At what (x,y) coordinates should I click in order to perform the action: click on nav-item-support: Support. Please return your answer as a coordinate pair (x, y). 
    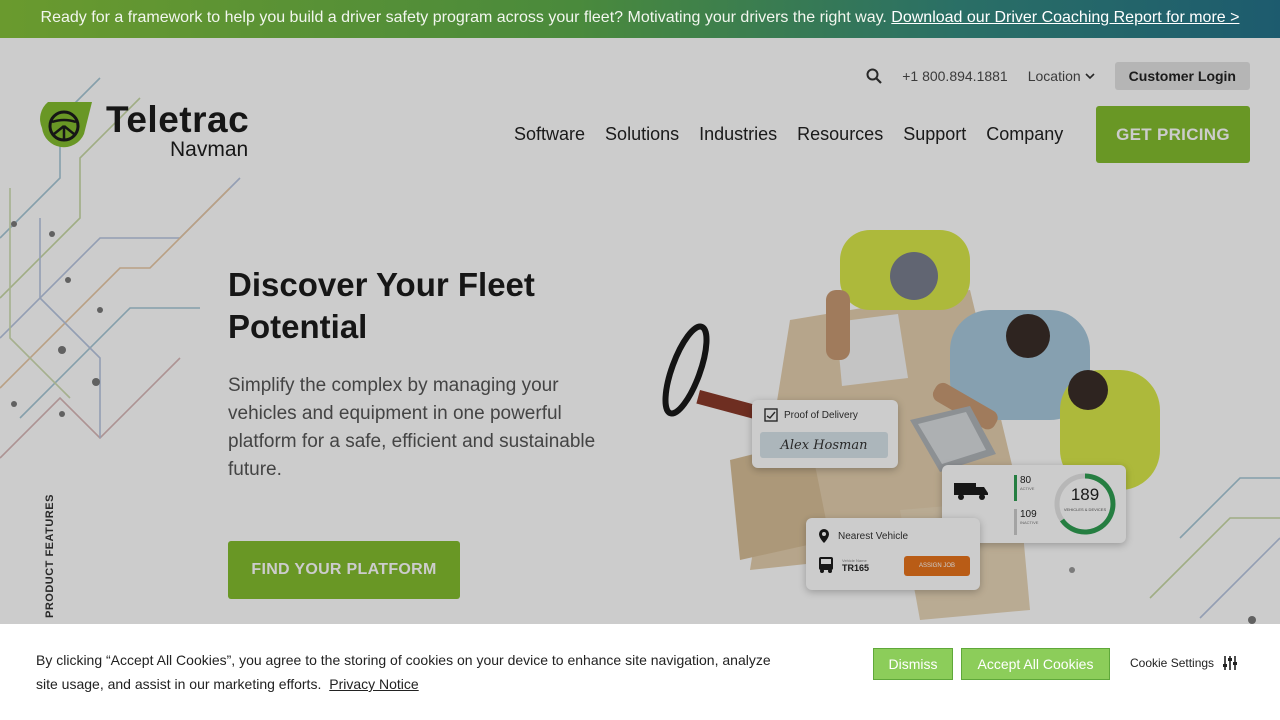
    Looking at the image, I should click on (934, 134).